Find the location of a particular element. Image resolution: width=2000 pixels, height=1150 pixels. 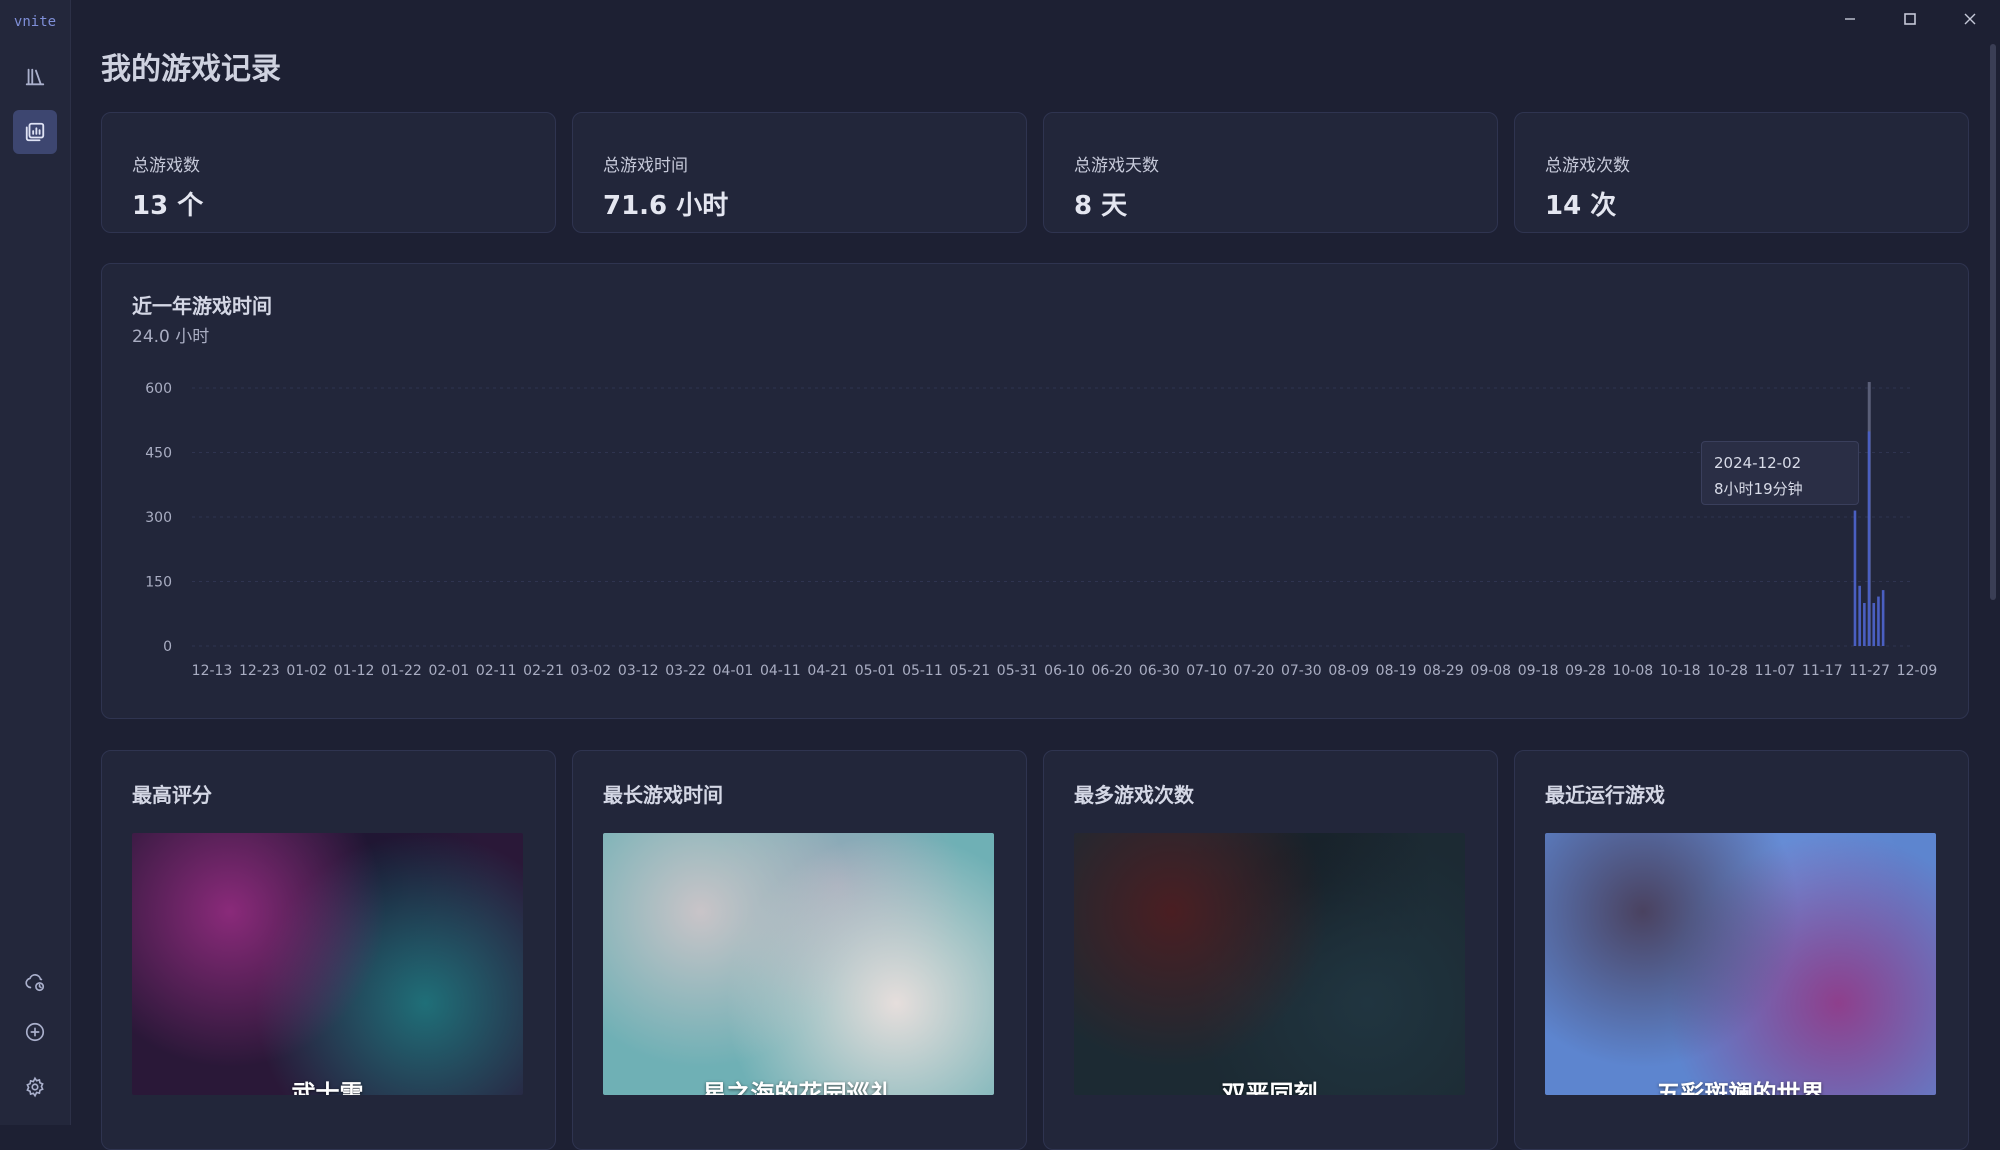

x-tick-label: 07-30 is located at coordinates (1301, 671).